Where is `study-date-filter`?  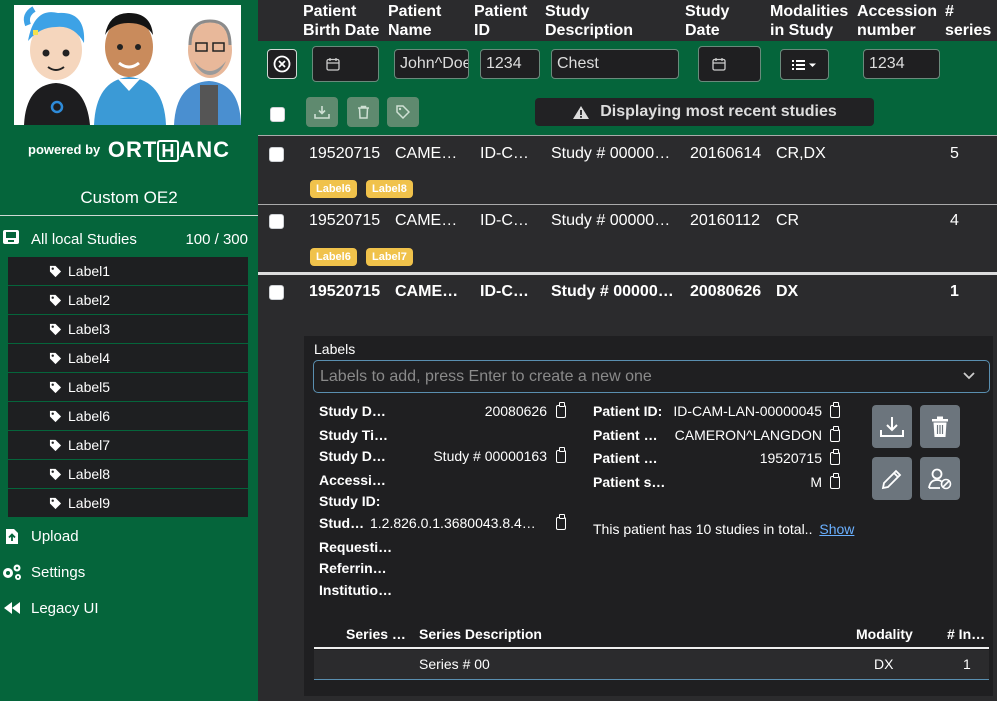 study-date-filter is located at coordinates (729, 64).